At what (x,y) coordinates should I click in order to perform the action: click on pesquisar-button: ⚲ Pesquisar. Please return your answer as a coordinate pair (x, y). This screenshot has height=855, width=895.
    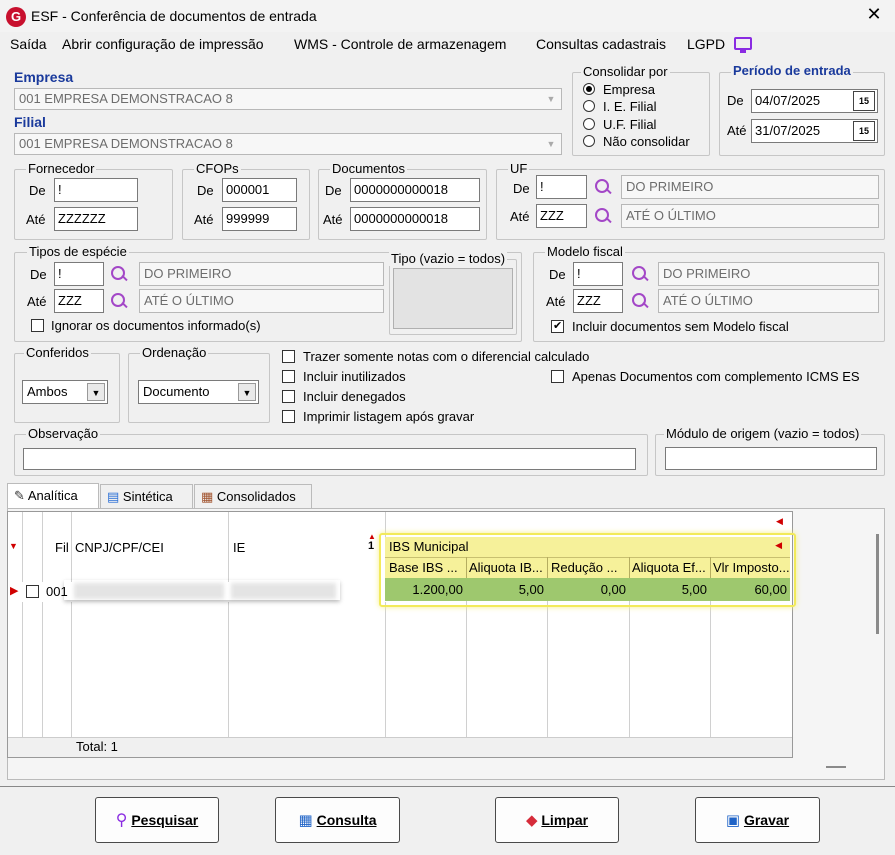
    Looking at the image, I should click on (157, 820).